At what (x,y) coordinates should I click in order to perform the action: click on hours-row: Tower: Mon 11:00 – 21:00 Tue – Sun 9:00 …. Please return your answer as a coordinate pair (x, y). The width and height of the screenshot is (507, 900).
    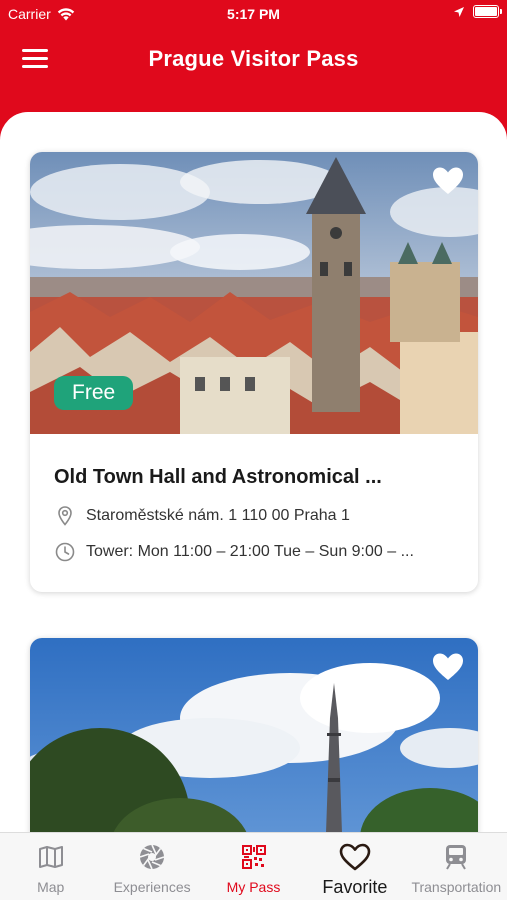
    Looking at the image, I should click on (254, 552).